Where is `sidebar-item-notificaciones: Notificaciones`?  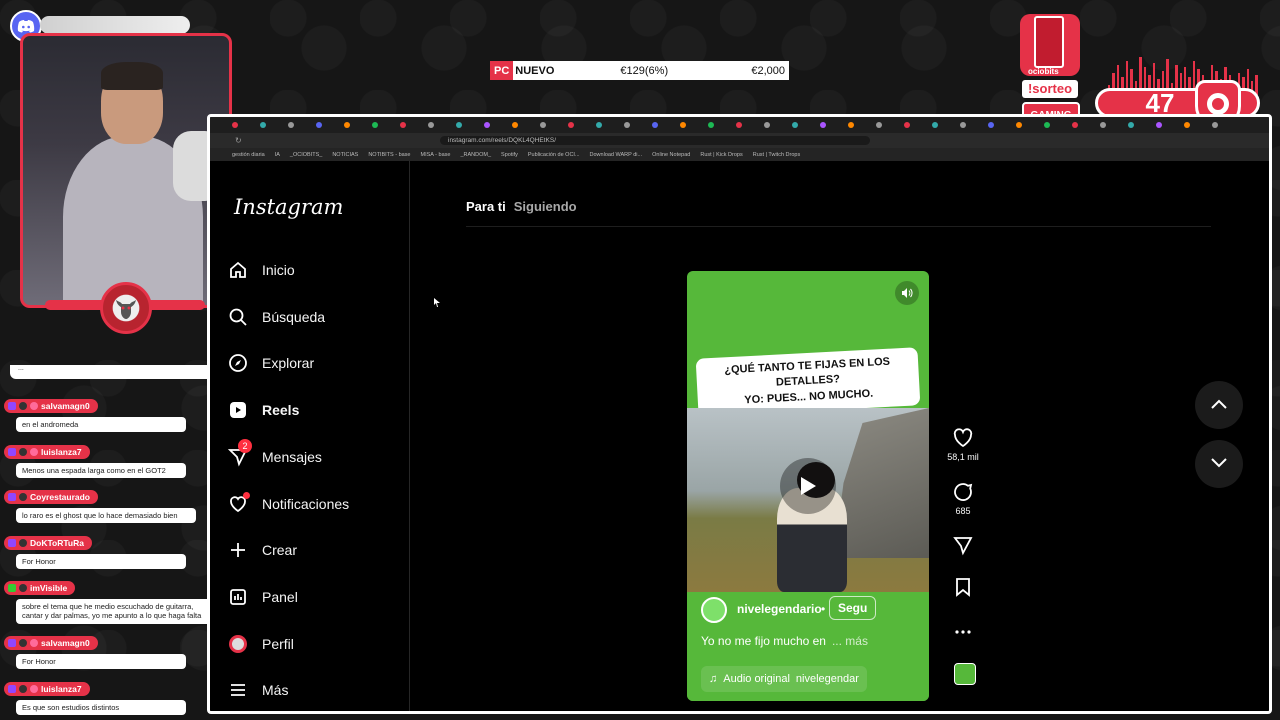
sidebar-item-notificaciones: Notificaciones is located at coordinates (289, 503).